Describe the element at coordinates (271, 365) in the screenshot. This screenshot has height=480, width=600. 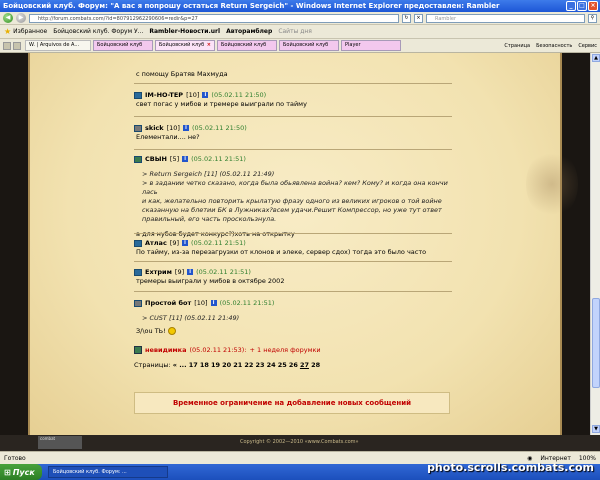
I see `page-link: 24` at that location.